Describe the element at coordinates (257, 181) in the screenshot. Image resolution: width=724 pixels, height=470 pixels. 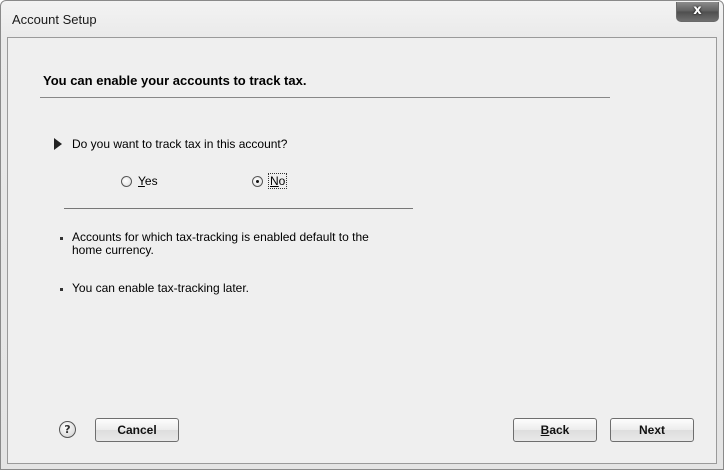
I see `radio-no-circle` at that location.